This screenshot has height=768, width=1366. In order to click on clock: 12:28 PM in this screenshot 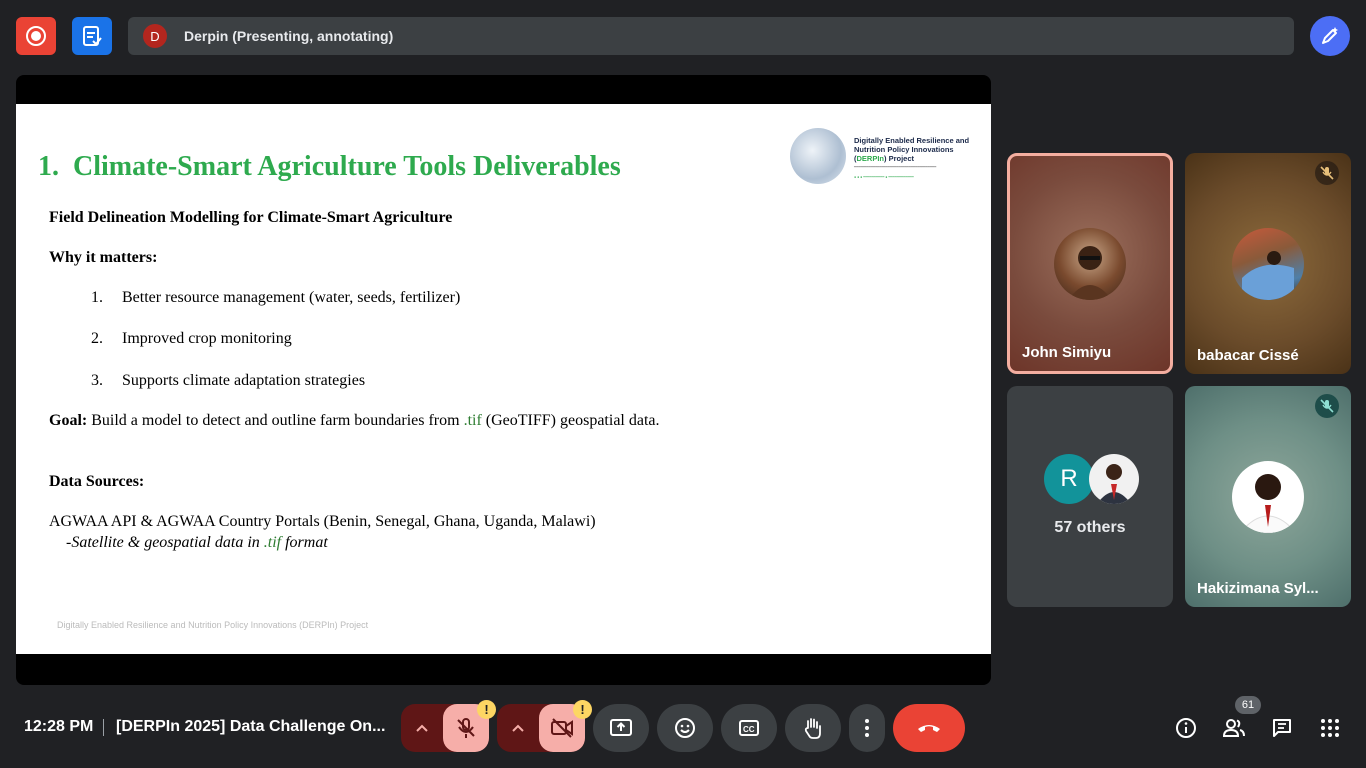, I will do `click(59, 726)`.